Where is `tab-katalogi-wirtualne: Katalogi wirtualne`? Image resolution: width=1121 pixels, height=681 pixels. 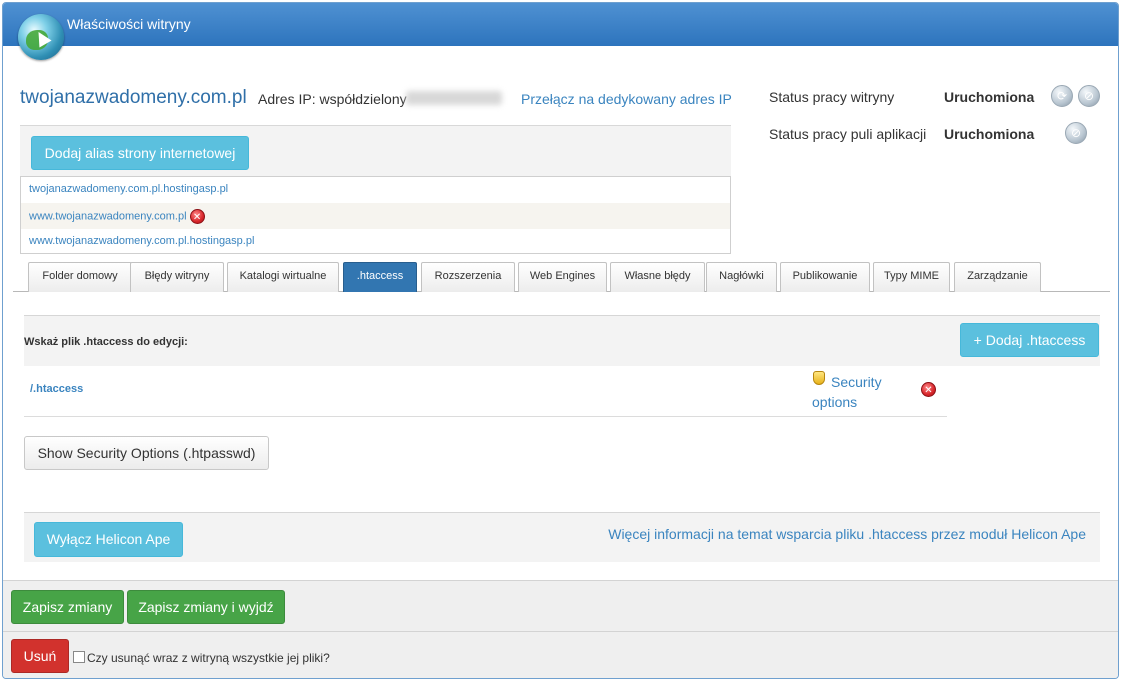
tab-katalogi-wirtualne: Katalogi wirtualne is located at coordinates (283, 277).